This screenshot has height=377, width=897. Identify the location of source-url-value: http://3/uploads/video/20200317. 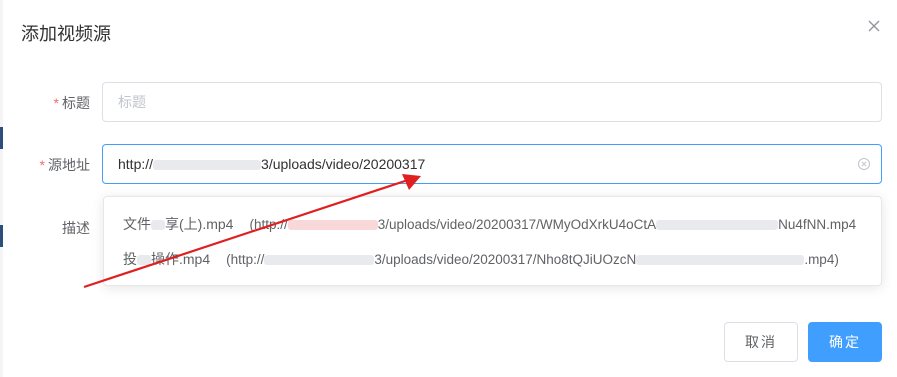
(272, 164).